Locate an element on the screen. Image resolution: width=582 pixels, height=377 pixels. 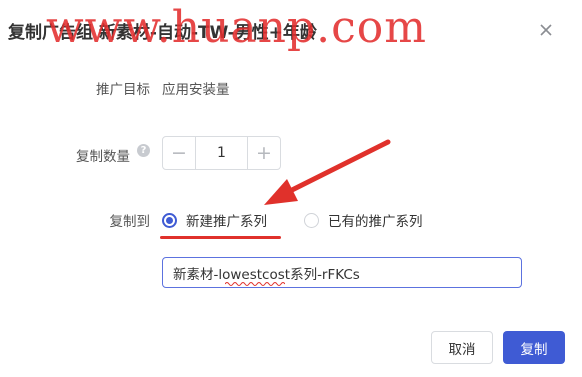
quantity-value: 1 is located at coordinates (221, 153).